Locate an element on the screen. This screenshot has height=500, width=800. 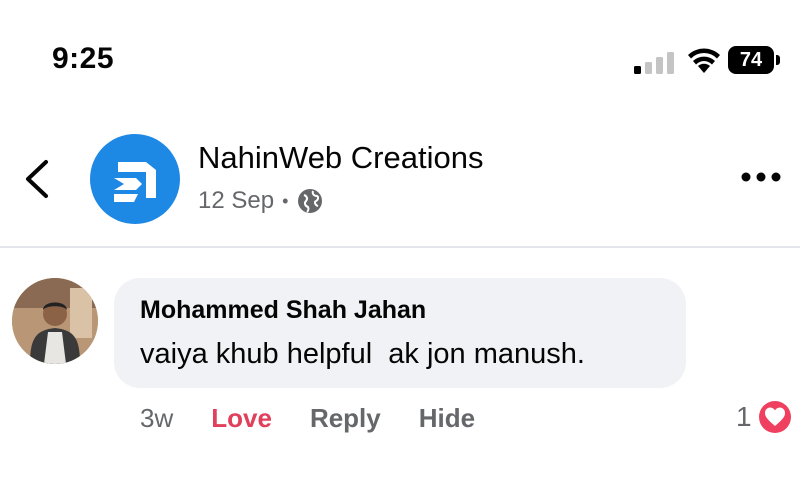
hide-button: Hide is located at coordinates (447, 418).